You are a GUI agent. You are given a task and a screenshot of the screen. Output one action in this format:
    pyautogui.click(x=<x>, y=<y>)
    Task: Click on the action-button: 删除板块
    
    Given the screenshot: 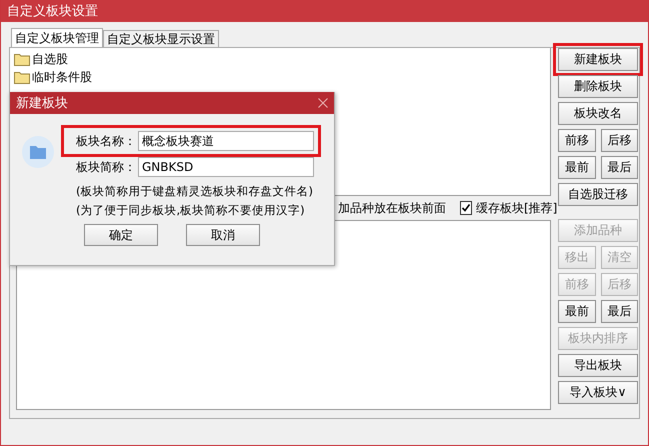 What is the action you would take?
    pyautogui.click(x=598, y=86)
    